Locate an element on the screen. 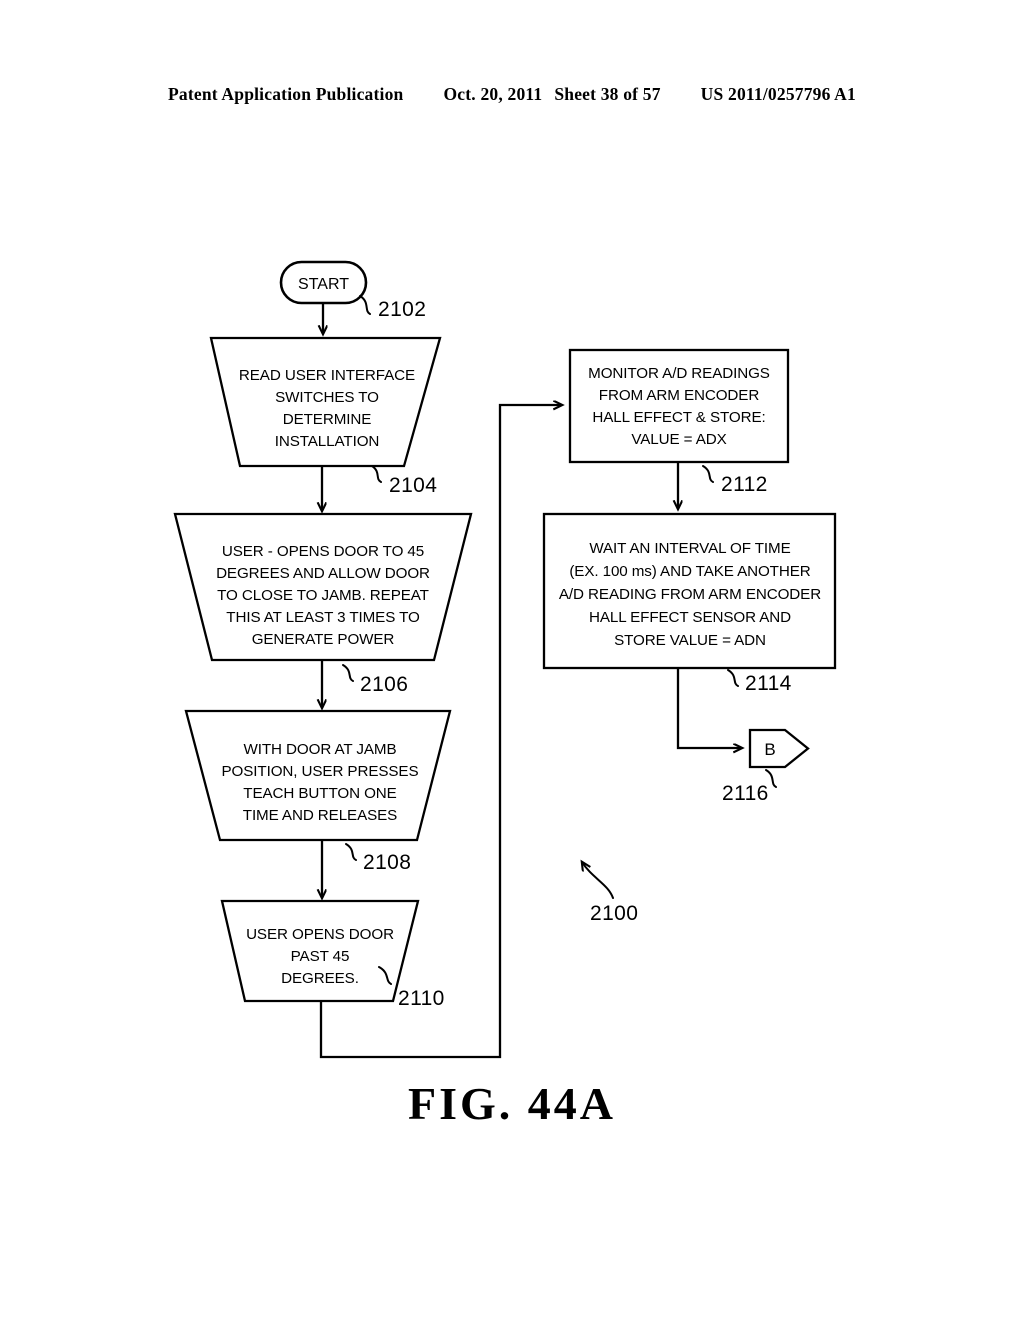  ref-2116: 2116 is located at coordinates (745, 793).